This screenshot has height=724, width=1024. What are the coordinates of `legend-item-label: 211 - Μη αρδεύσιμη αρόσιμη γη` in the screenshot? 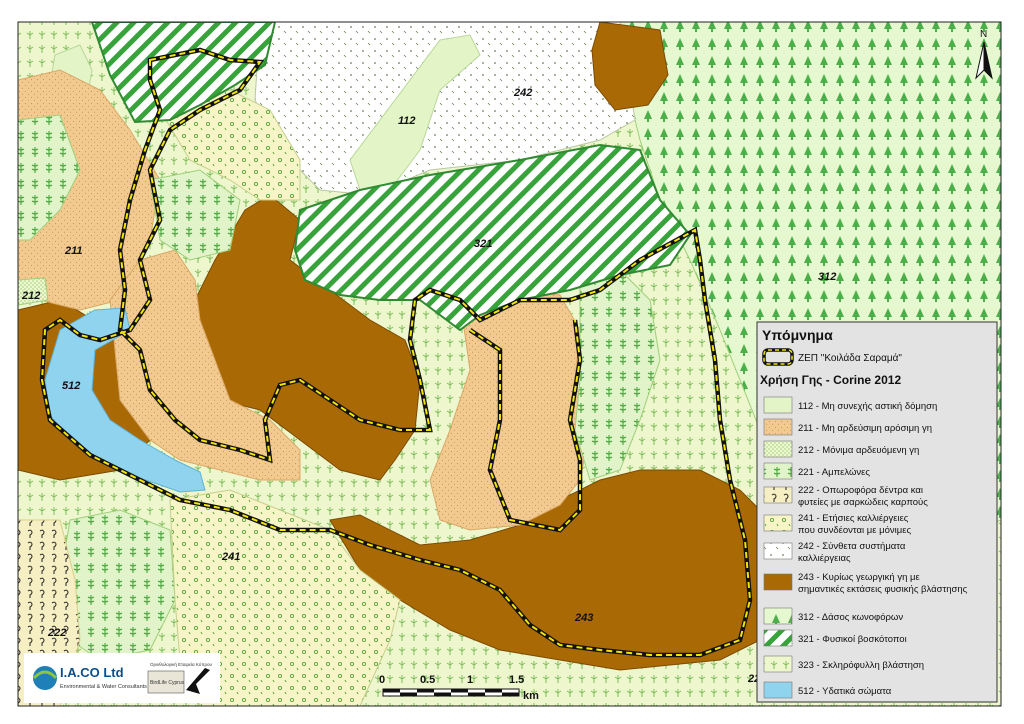 It's located at (865, 428).